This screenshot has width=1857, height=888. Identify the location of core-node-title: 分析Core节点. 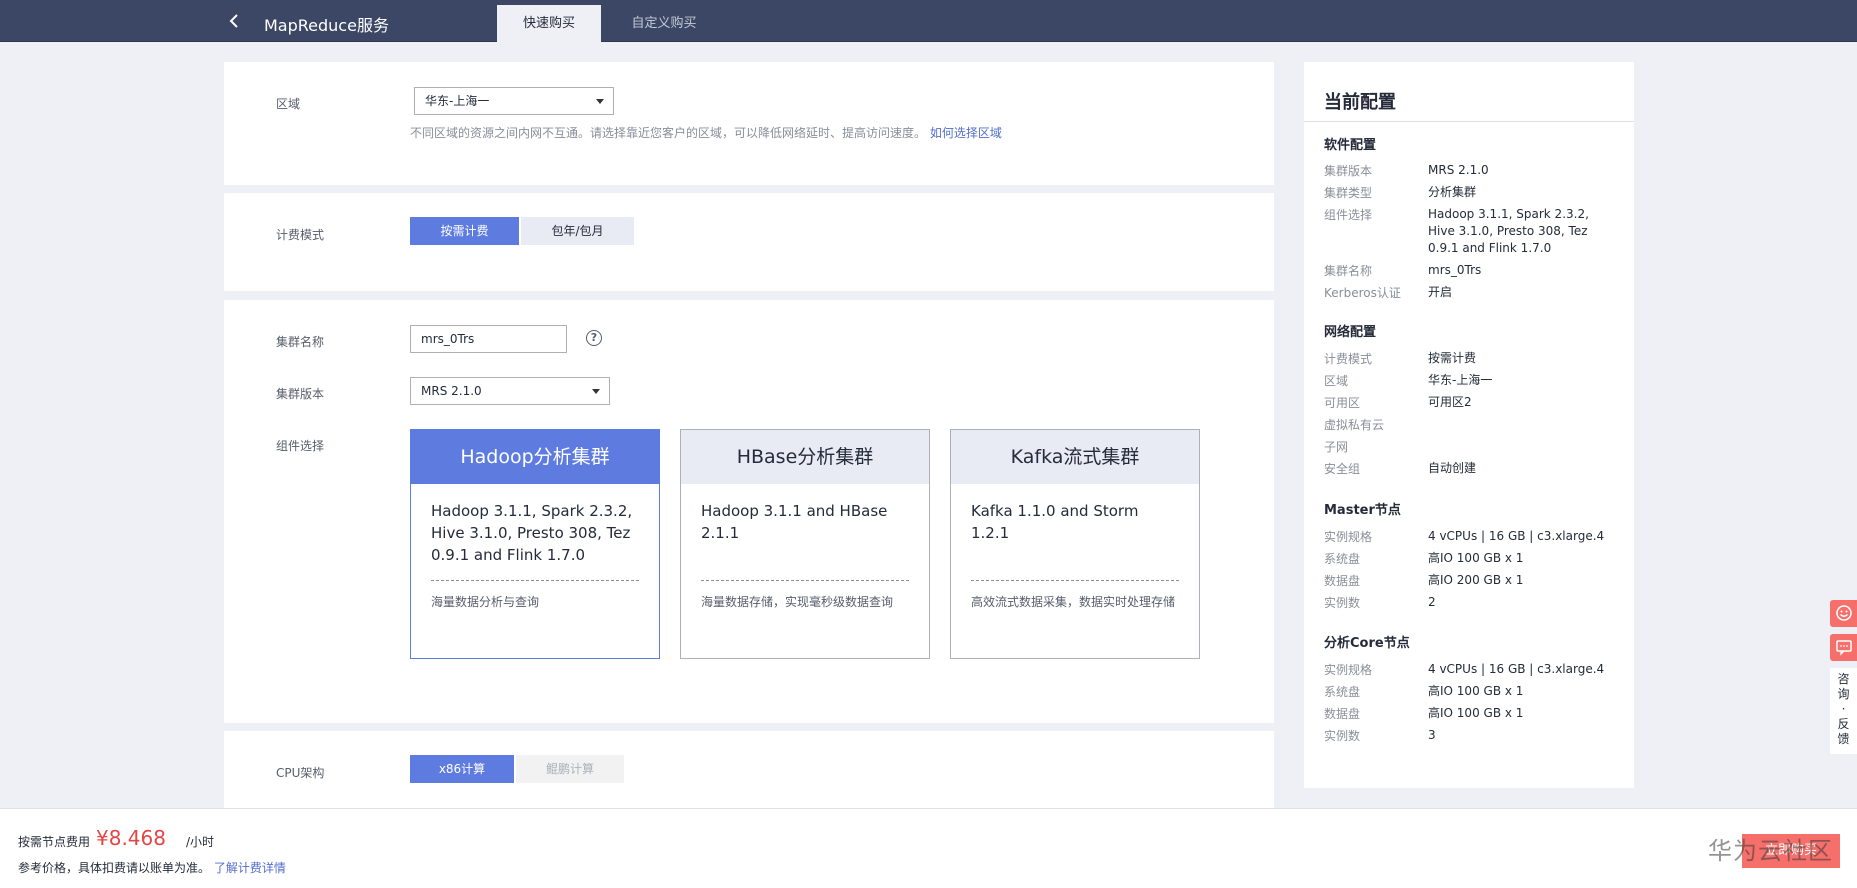
(1367, 643).